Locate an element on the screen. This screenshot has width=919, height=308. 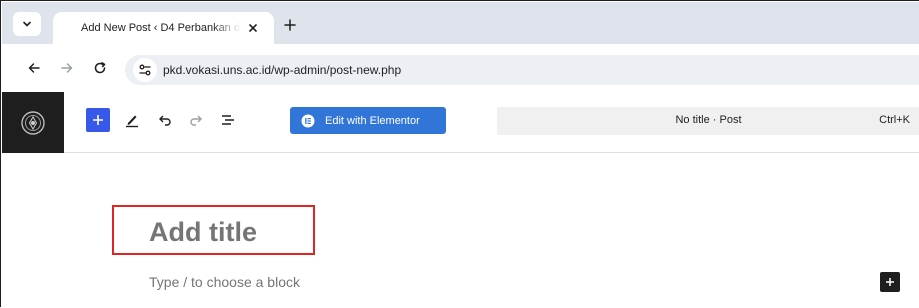
redo-button is located at coordinates (196, 120).